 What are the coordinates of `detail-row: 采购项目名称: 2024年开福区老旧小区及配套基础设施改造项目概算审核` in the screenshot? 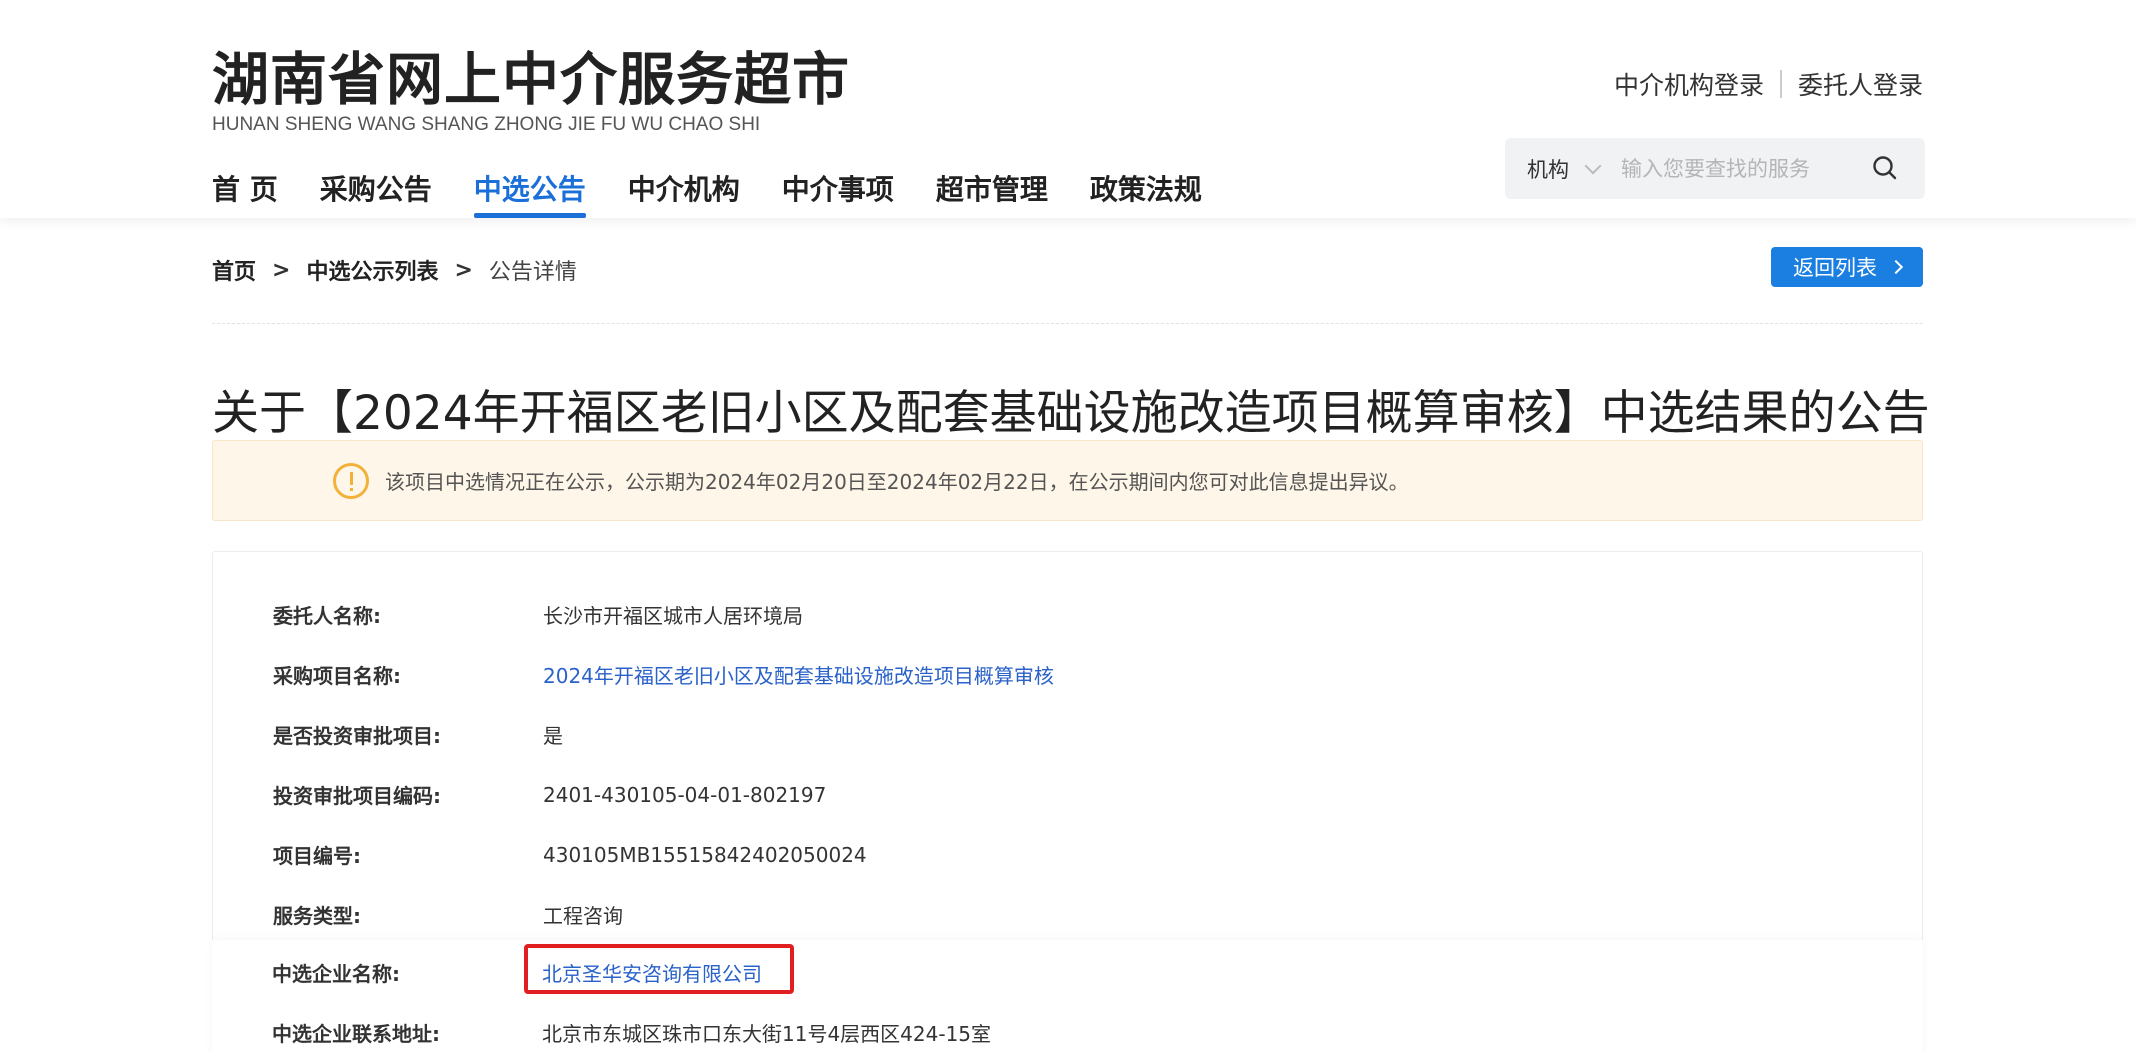 It's located at (663, 674).